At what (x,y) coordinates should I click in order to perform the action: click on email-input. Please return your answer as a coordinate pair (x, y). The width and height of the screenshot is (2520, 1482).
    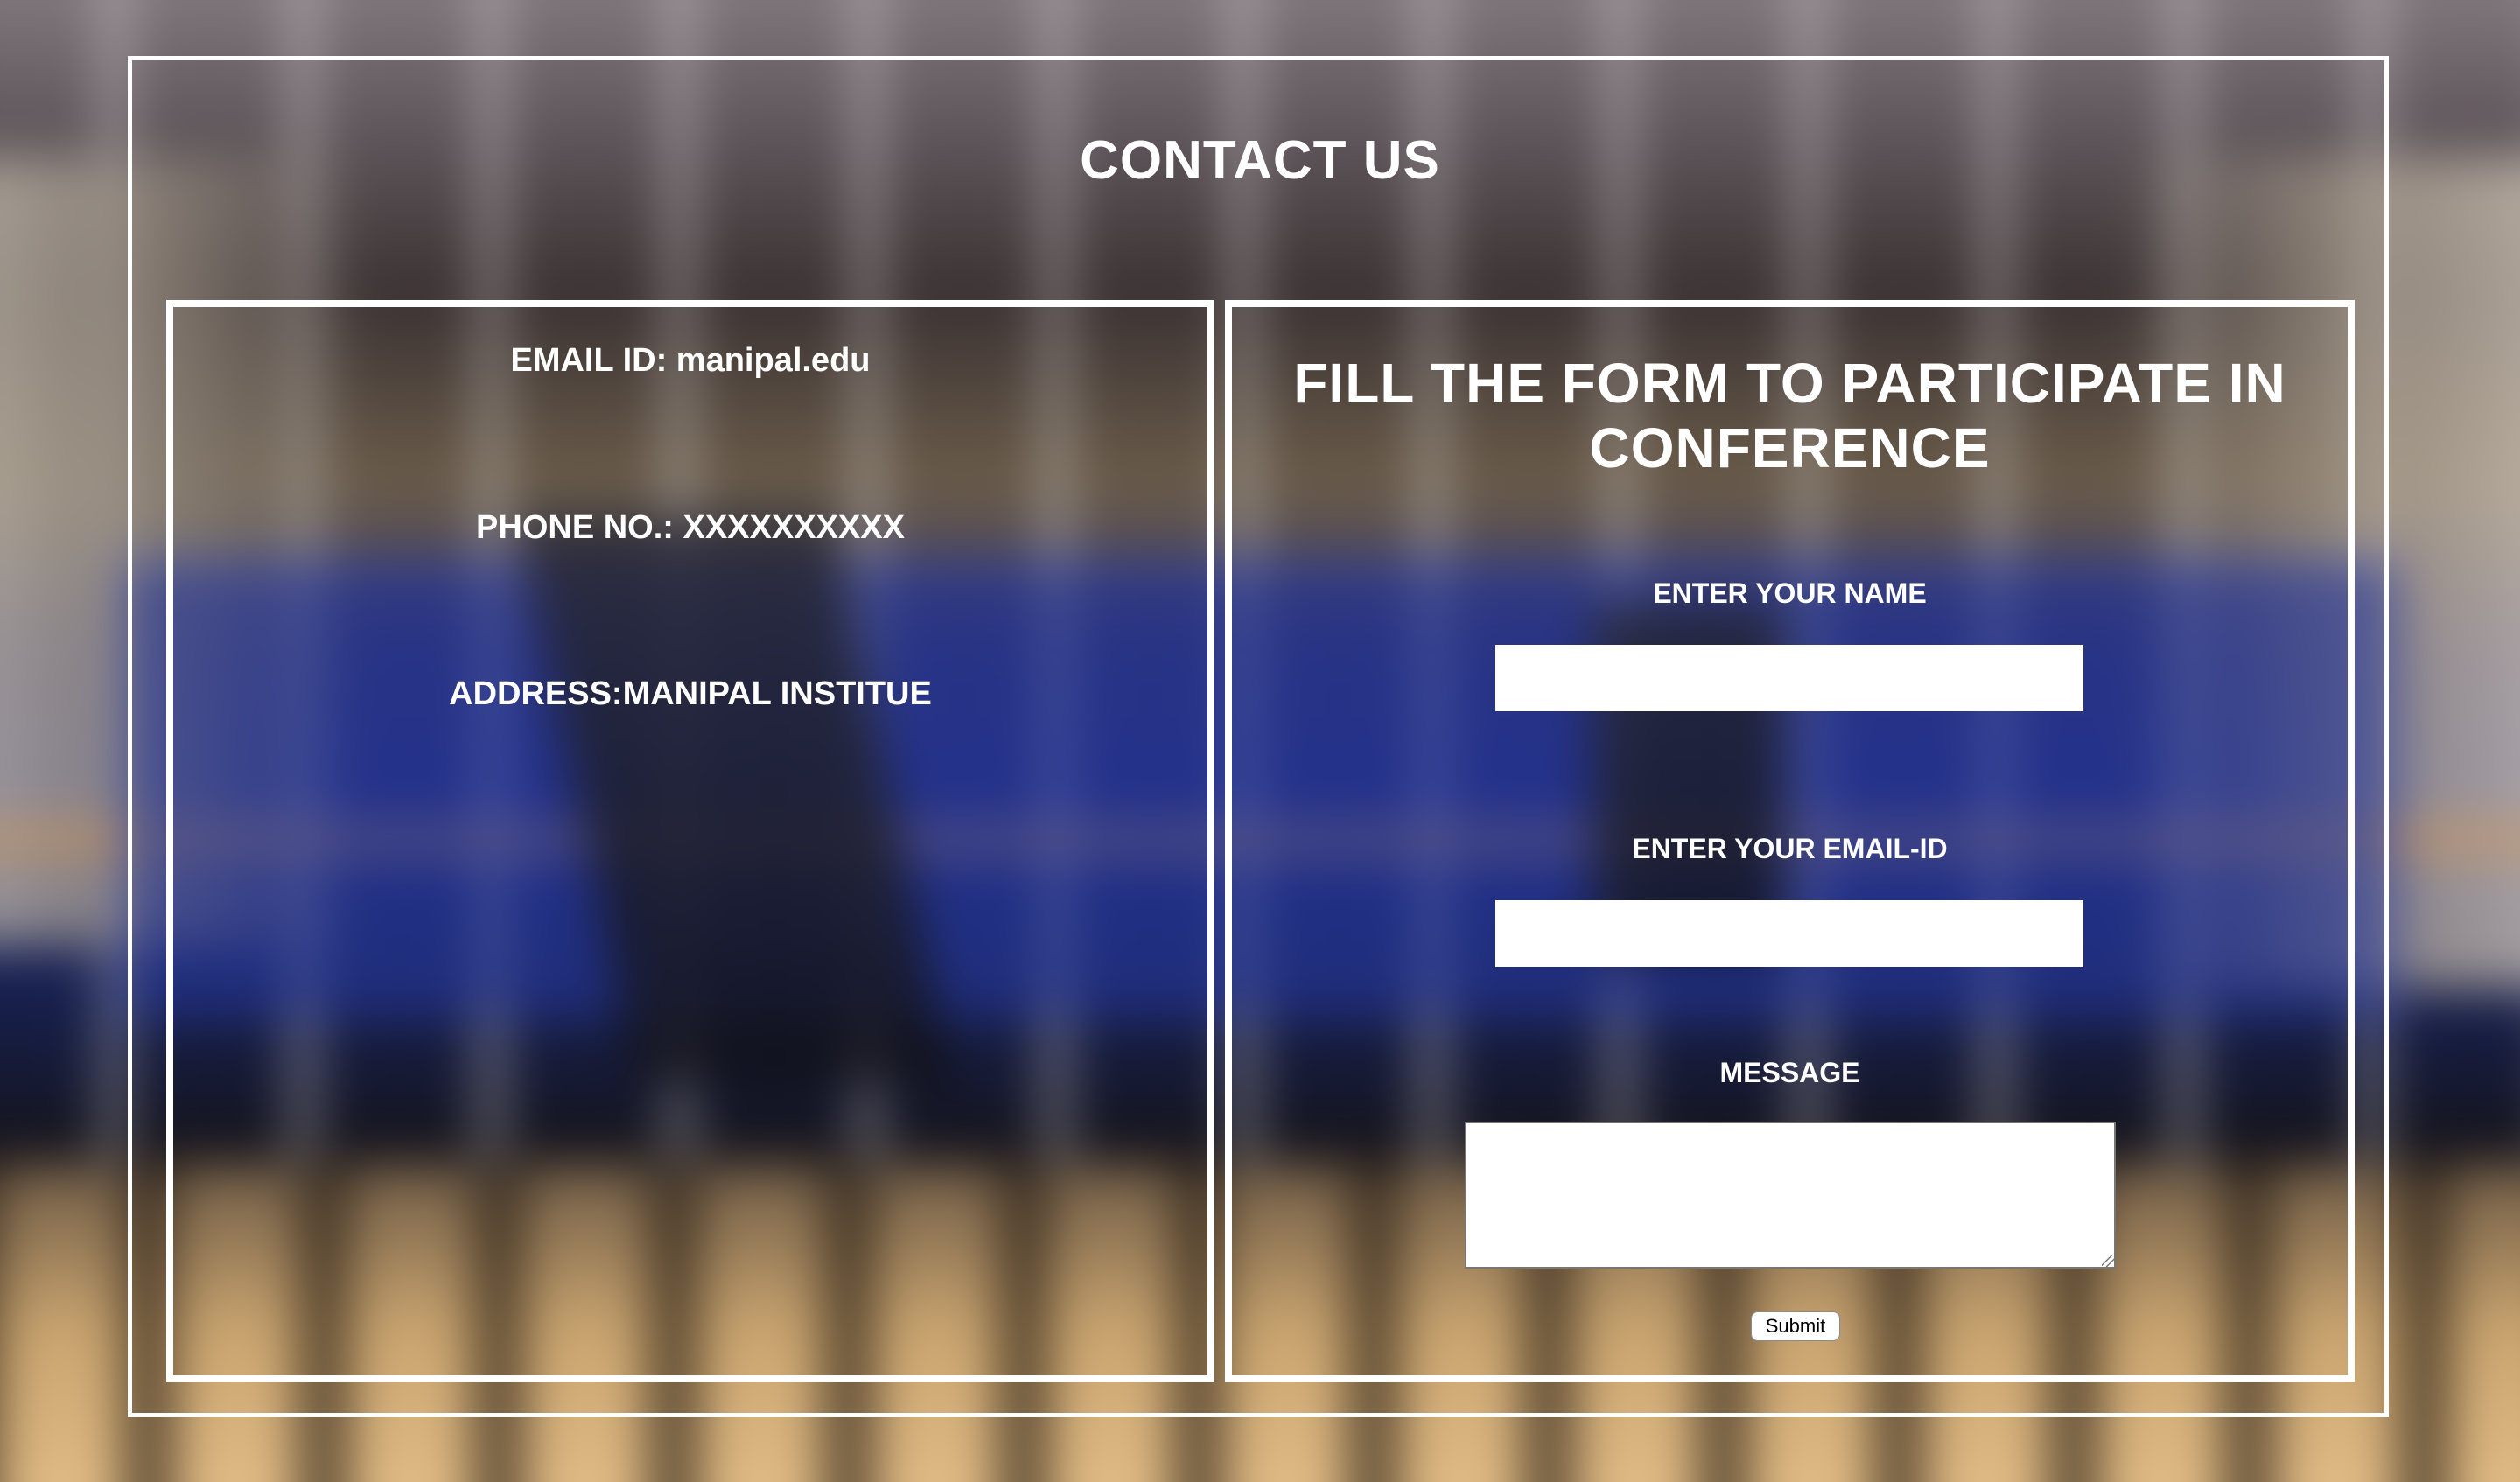
    Looking at the image, I should click on (1789, 933).